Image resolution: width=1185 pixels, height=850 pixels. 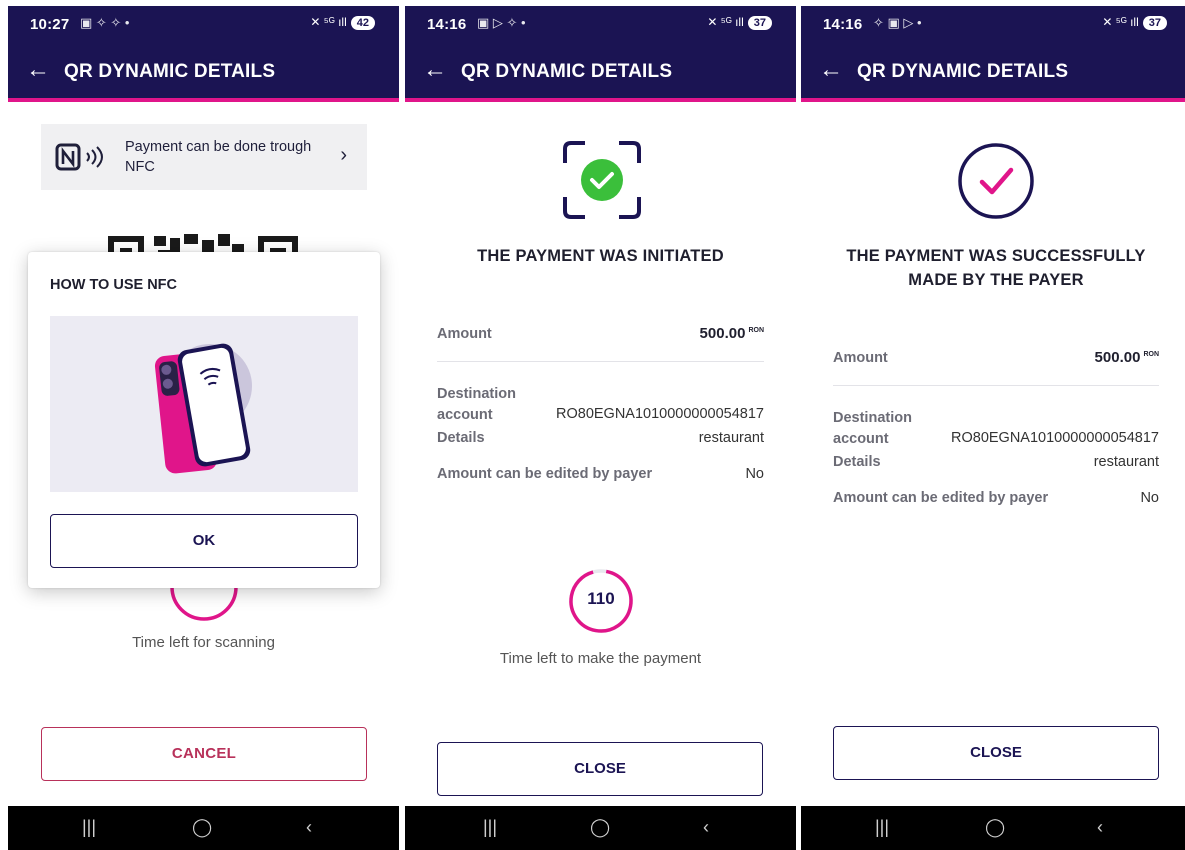 I want to click on status-bar: 14:16 ✧ ▣ ▷ • ✕ ⁵ᴳ ıll 37, so click(x=993, y=24).